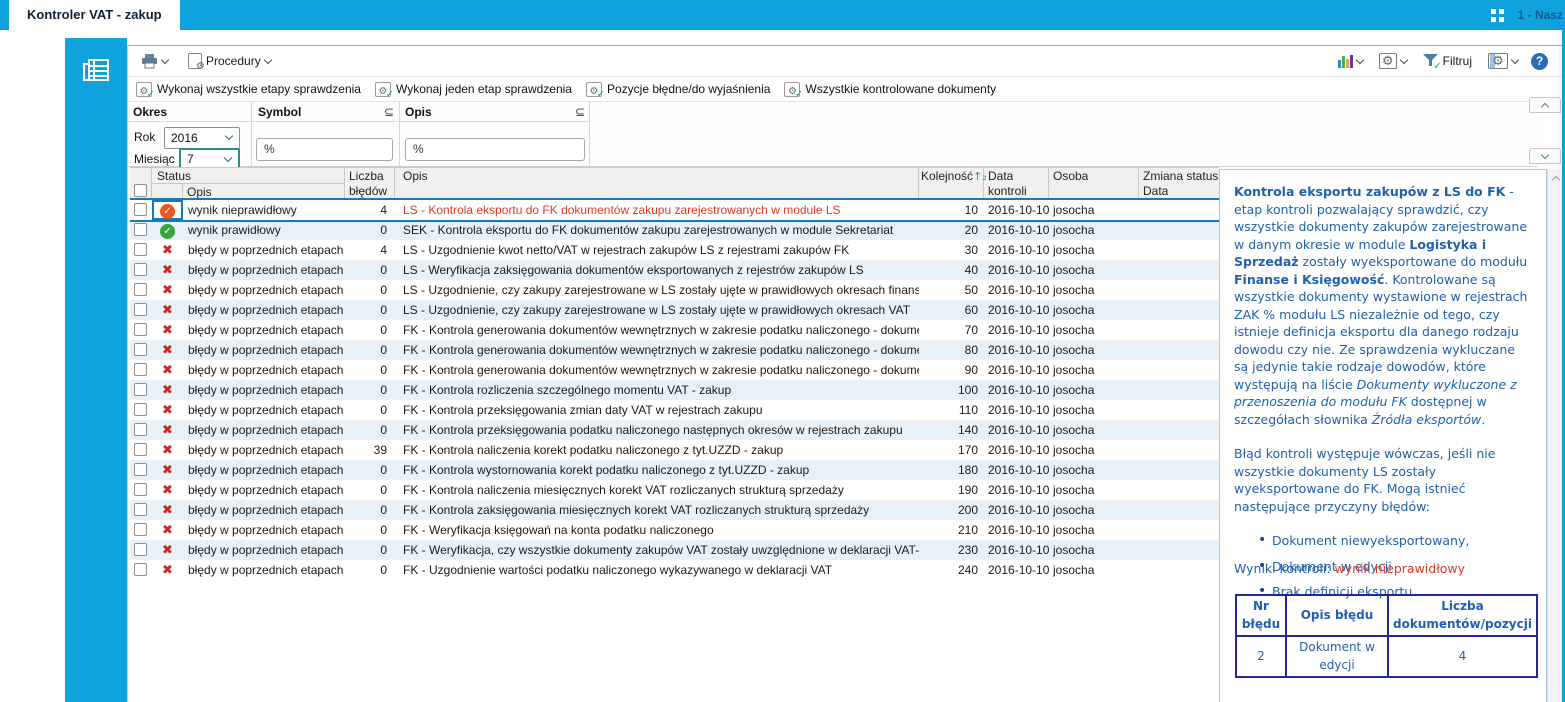 Image resolution: width=1565 pixels, height=702 pixels. Describe the element at coordinates (890, 90) in the screenshot. I see `action-button: ⚙ ✓ Wszystkie kontrolowane dokumenty` at that location.